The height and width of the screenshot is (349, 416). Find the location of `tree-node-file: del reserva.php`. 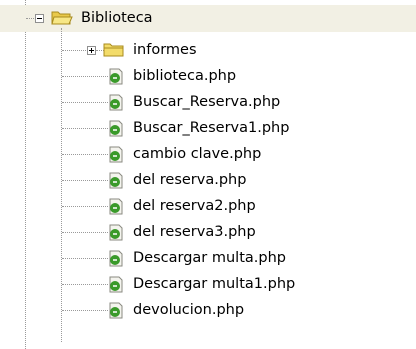

tree-node-file: del reserva.php is located at coordinates (208, 180).